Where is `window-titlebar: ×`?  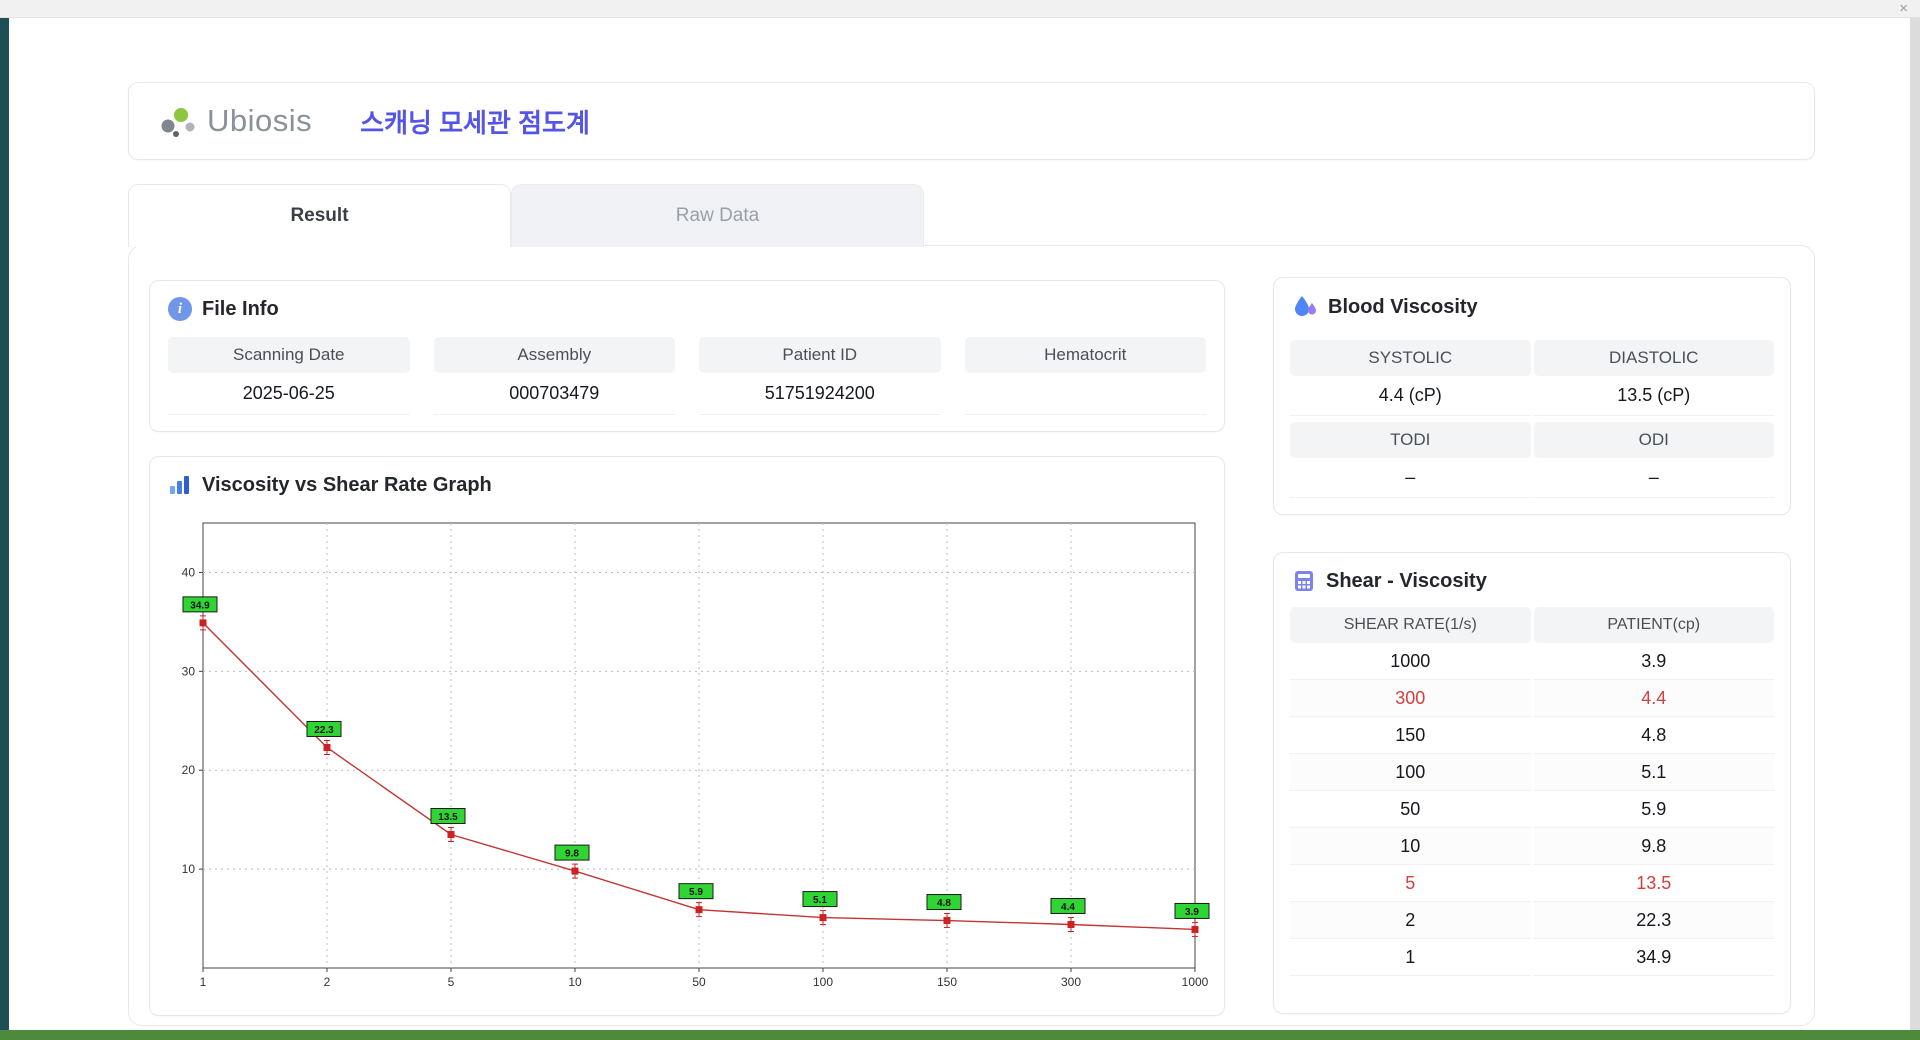
window-titlebar: × is located at coordinates (960, 9).